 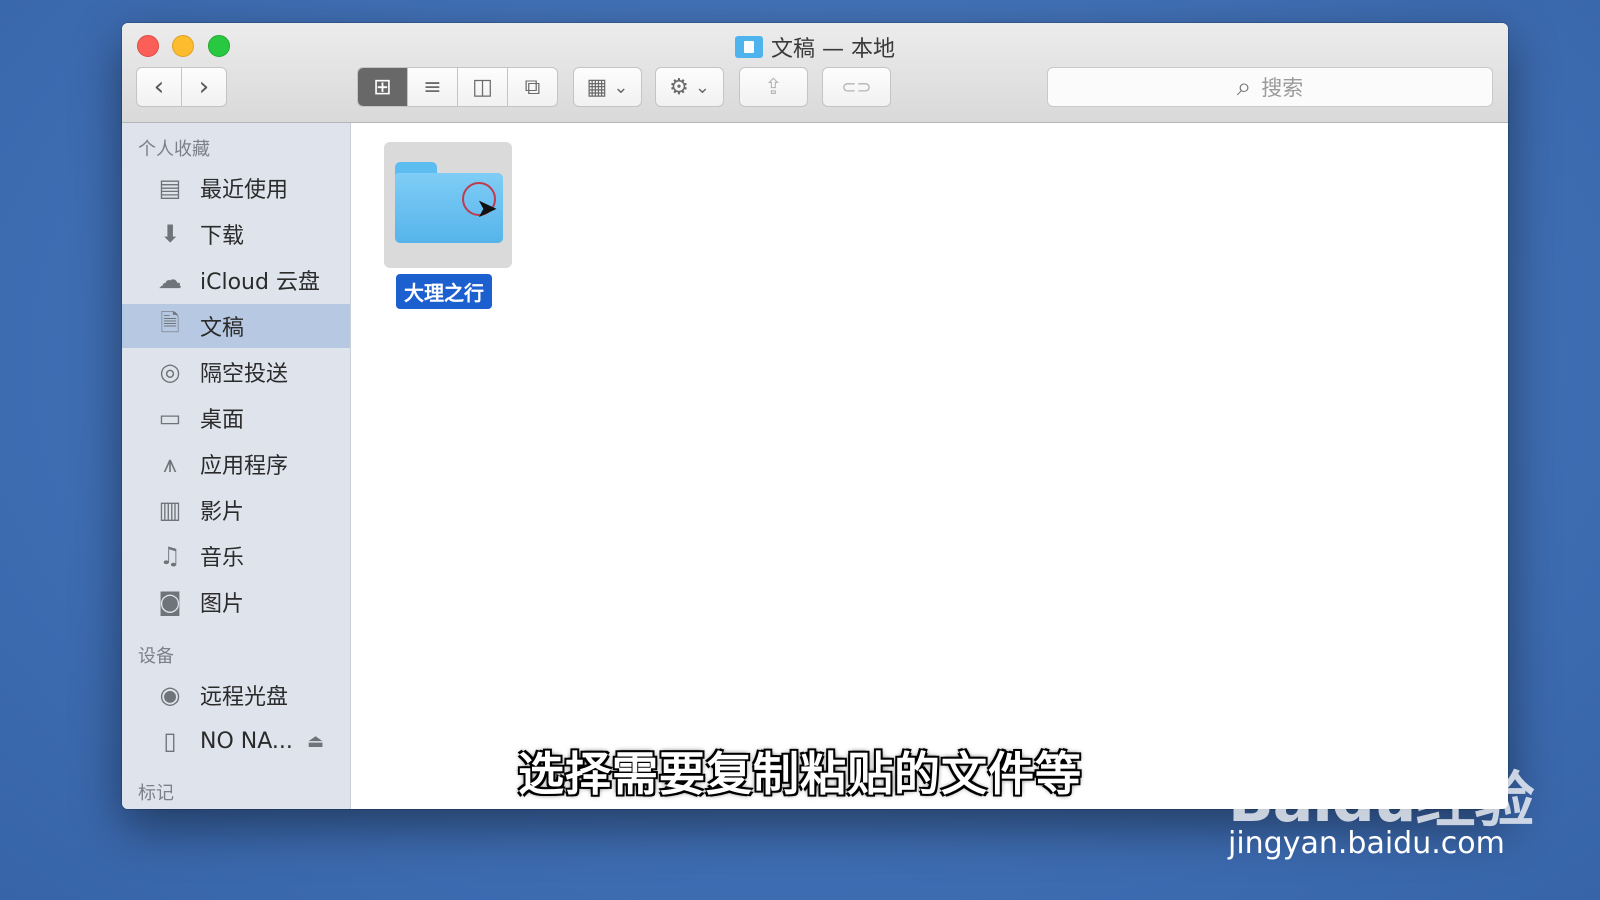 I want to click on icon-view-icon: ⊞, so click(x=382, y=87).